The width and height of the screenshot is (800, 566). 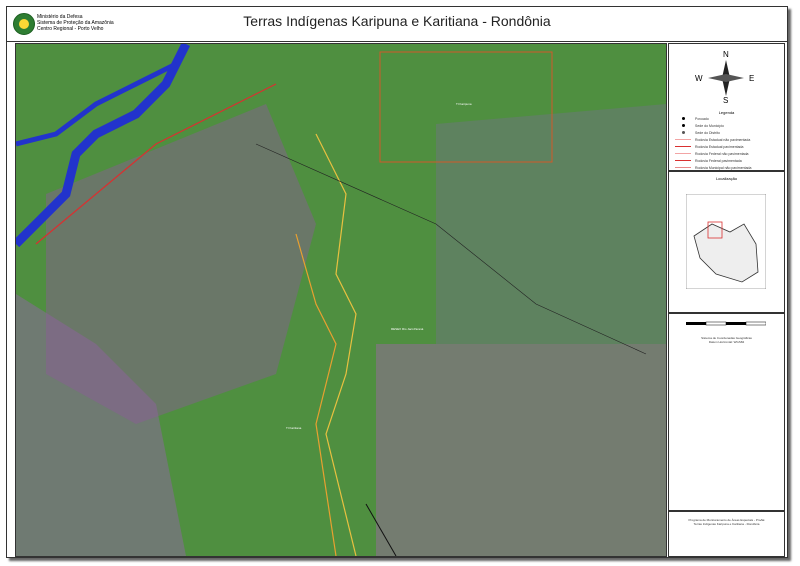 I want to click on legend-item: Sede do Município, so click(x=726, y=125).